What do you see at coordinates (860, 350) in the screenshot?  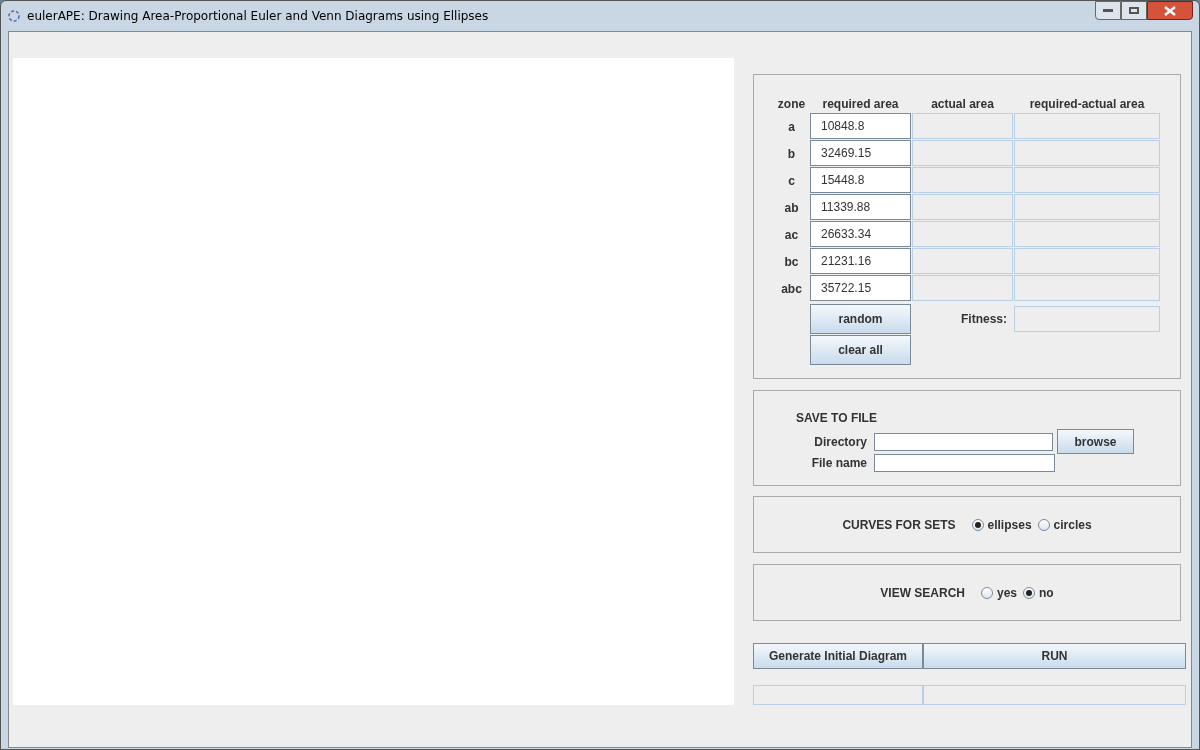 I see `clear-all-button: clear all` at bounding box center [860, 350].